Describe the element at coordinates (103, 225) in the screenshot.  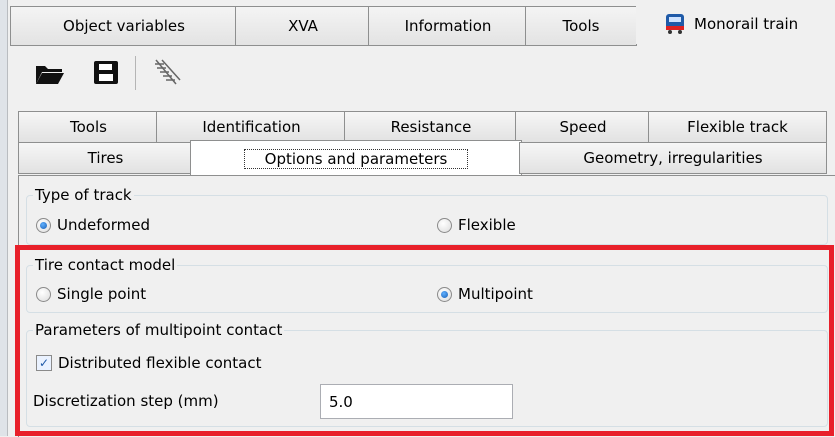
I see `radio-label: Undeformed` at that location.